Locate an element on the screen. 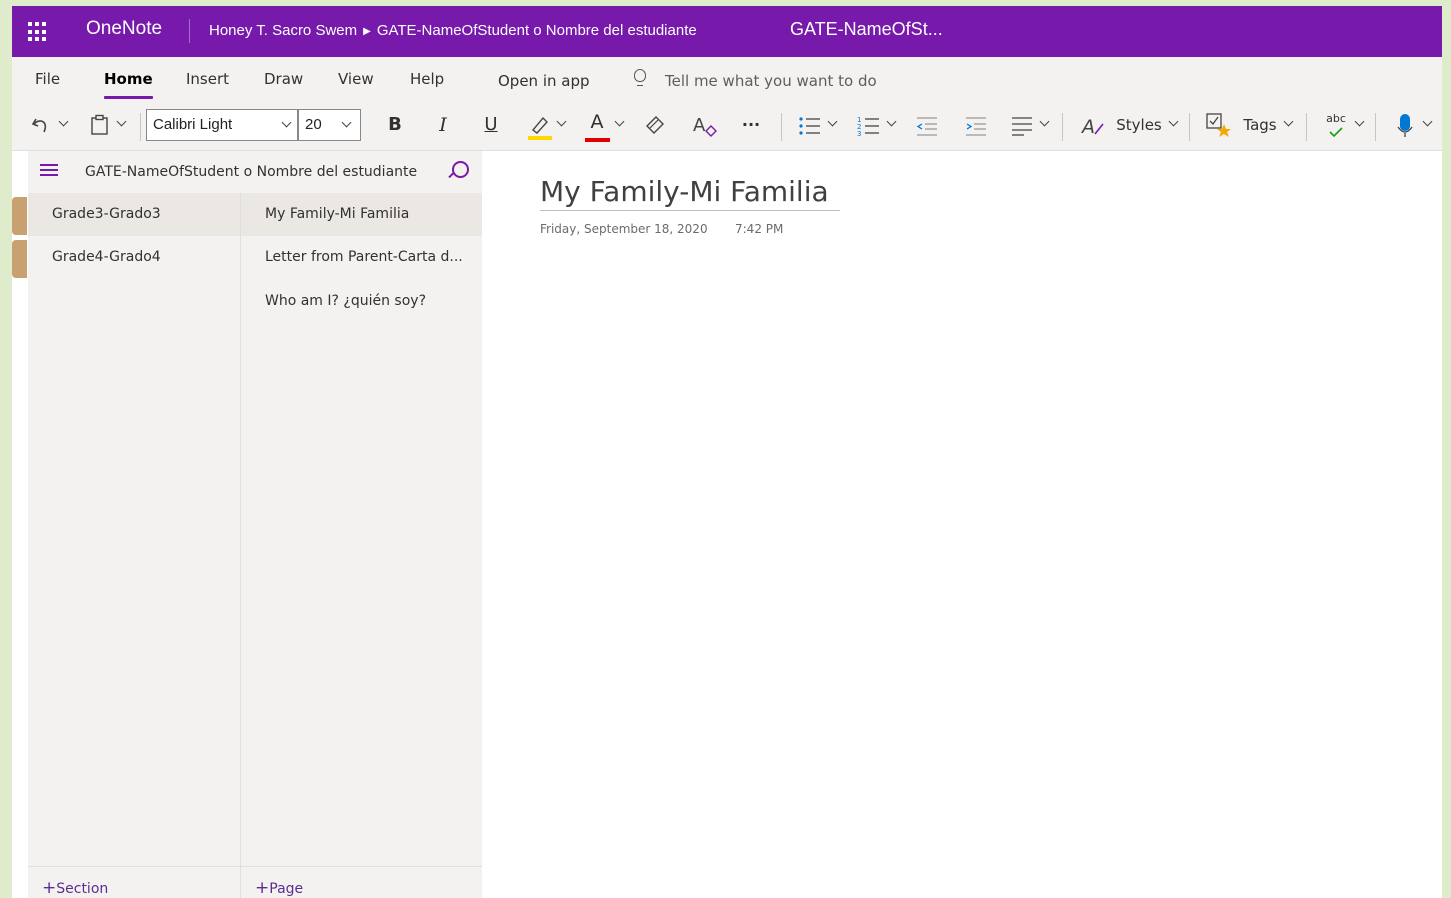  font-size-select: 20 is located at coordinates (329, 125).